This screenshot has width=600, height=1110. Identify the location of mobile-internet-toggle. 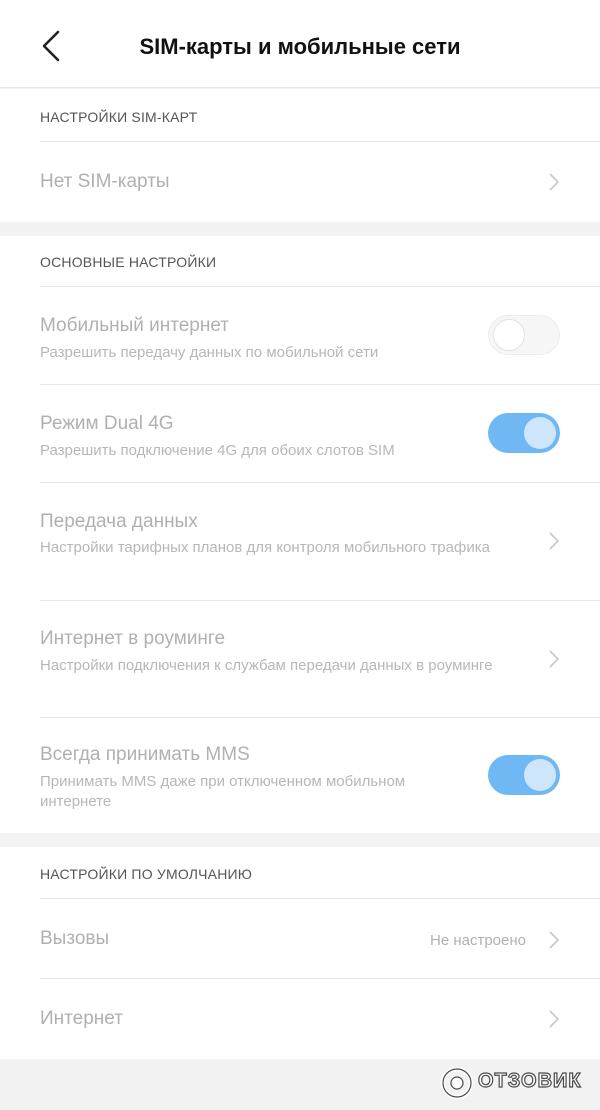
(524, 335).